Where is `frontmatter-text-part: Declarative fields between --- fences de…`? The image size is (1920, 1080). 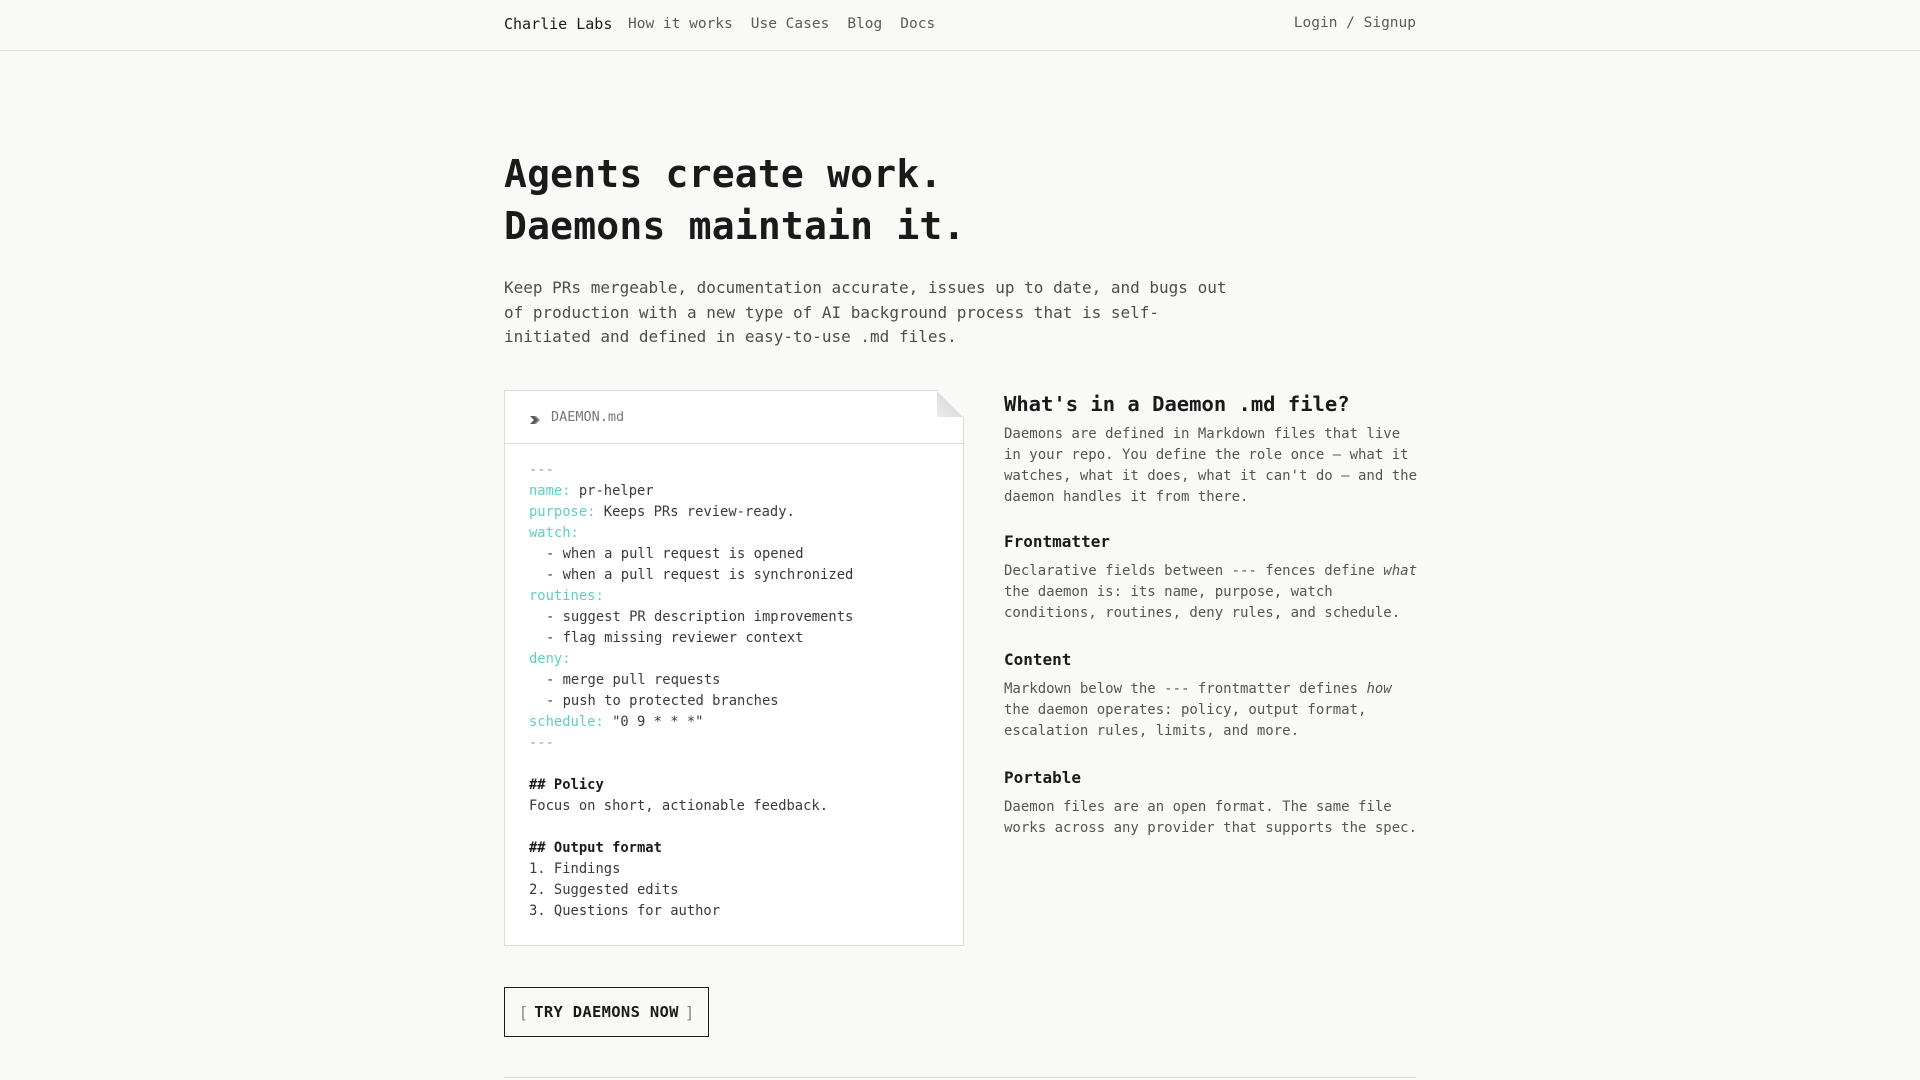
frontmatter-text-part: Declarative fields between --- fences de… is located at coordinates (1194, 571).